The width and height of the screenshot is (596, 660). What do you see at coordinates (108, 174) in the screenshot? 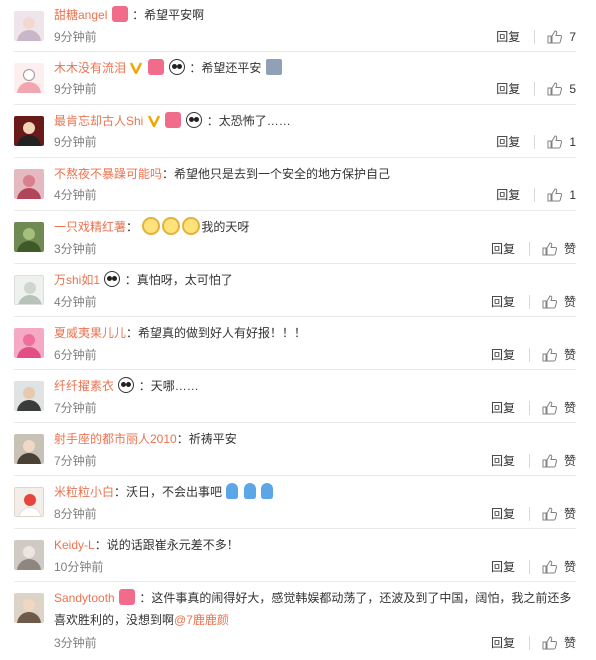
I see `comment-username: 不熬夜不暴躁可能吗` at bounding box center [108, 174].